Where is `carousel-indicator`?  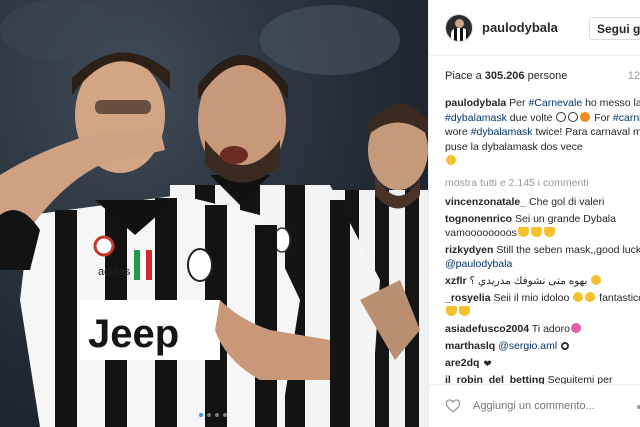 carousel-indicator is located at coordinates (213, 415).